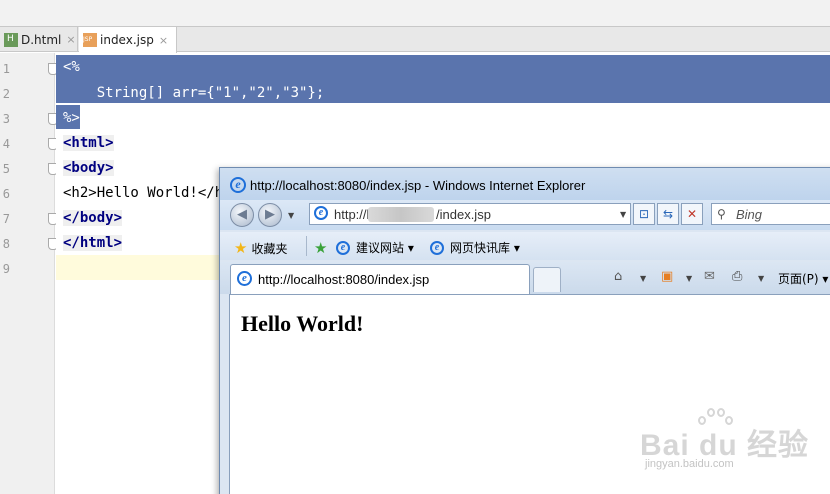  What do you see at coordinates (6, 219) in the screenshot?
I see `line-number: 7` at bounding box center [6, 219].